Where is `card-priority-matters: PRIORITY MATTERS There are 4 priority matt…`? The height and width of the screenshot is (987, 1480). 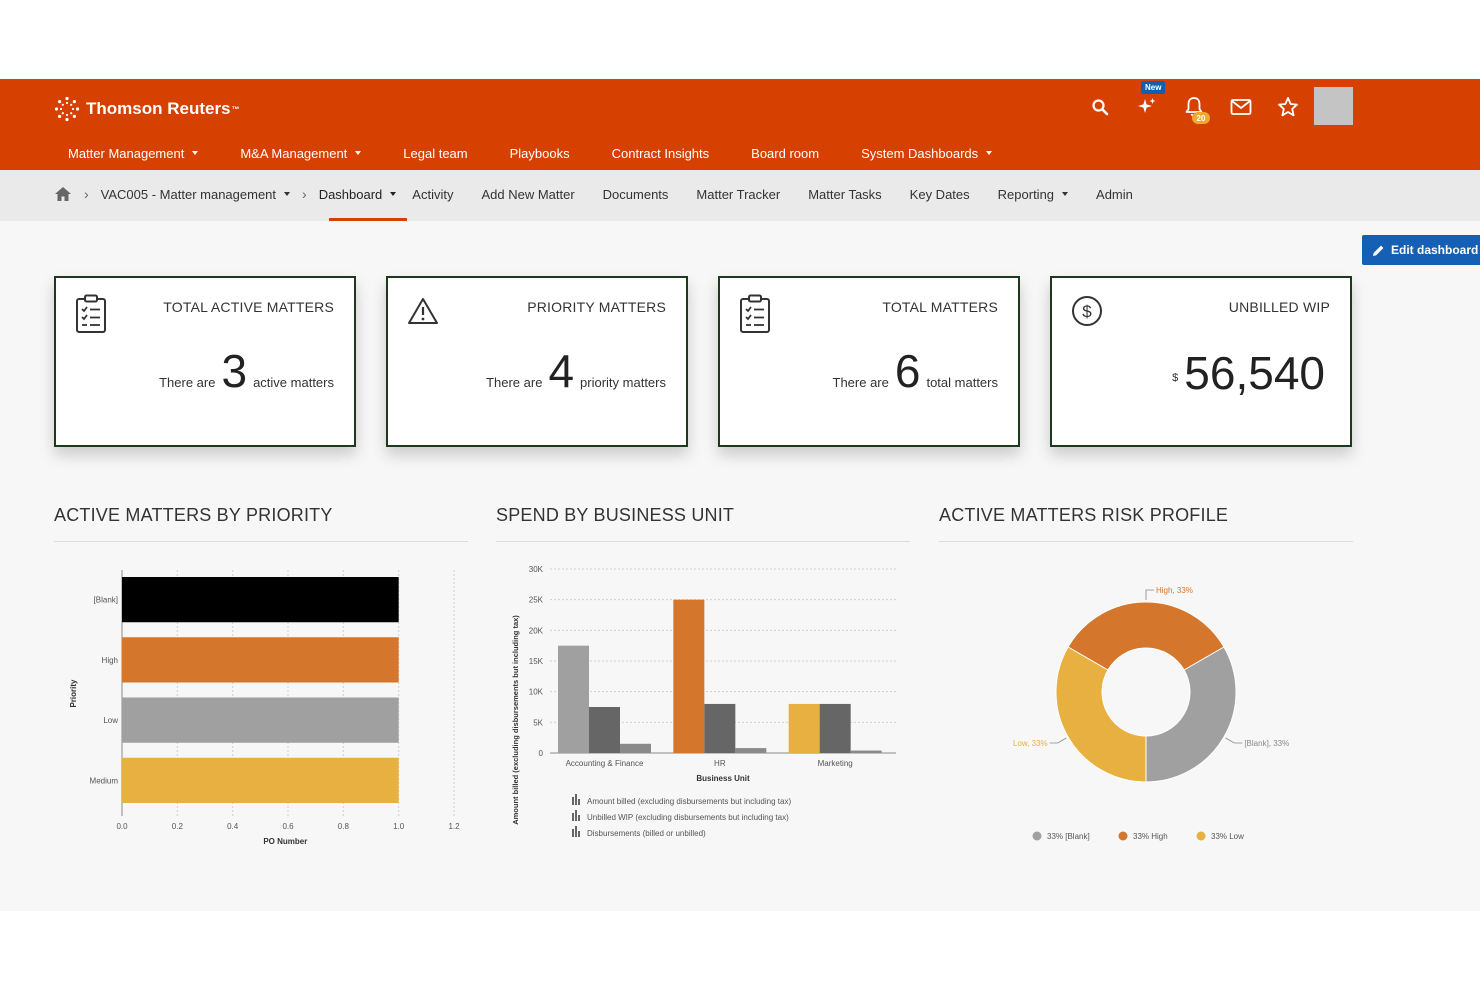
card-priority-matters: PRIORITY MATTERS There are 4 priority matt… is located at coordinates (537, 361).